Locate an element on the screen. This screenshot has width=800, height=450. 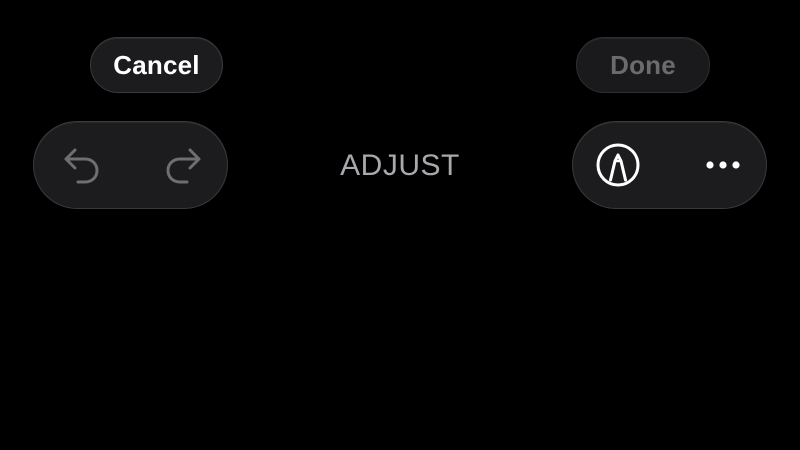
undo-redo-group is located at coordinates (130, 165).